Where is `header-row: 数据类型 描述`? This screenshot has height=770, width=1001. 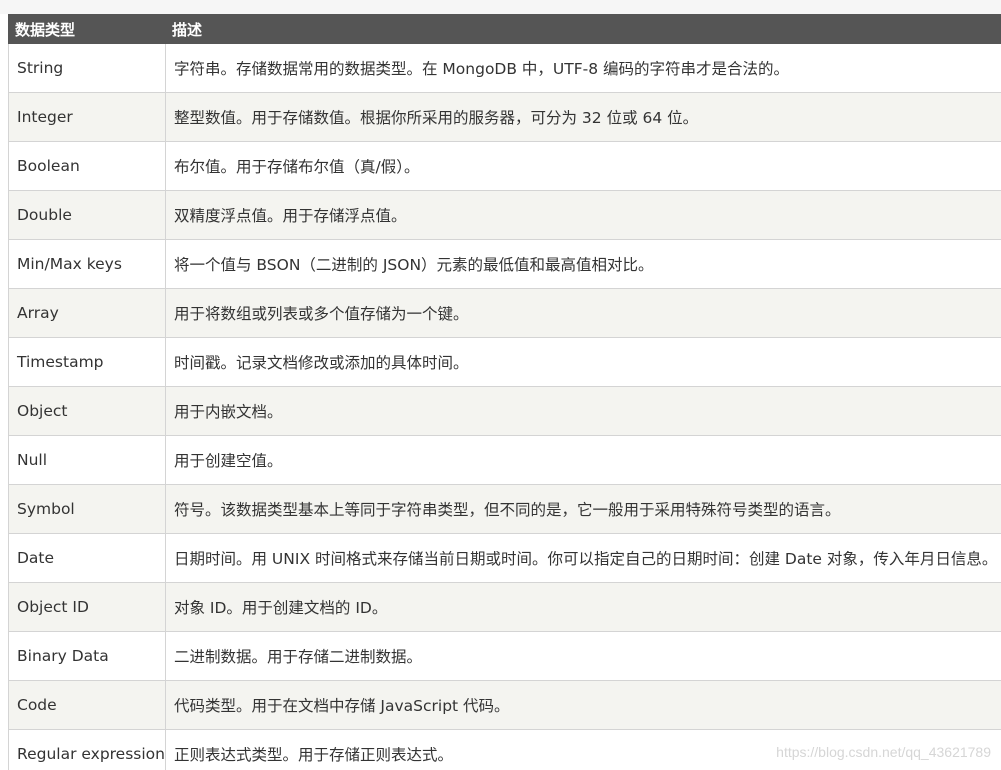
header-row: 数据类型 描述 is located at coordinates (504, 29).